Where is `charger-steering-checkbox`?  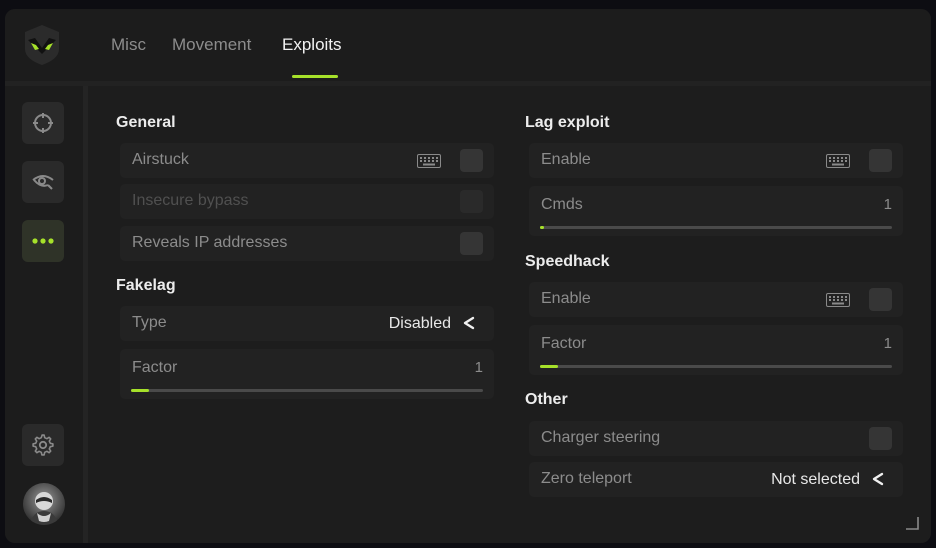 charger-steering-checkbox is located at coordinates (880, 438).